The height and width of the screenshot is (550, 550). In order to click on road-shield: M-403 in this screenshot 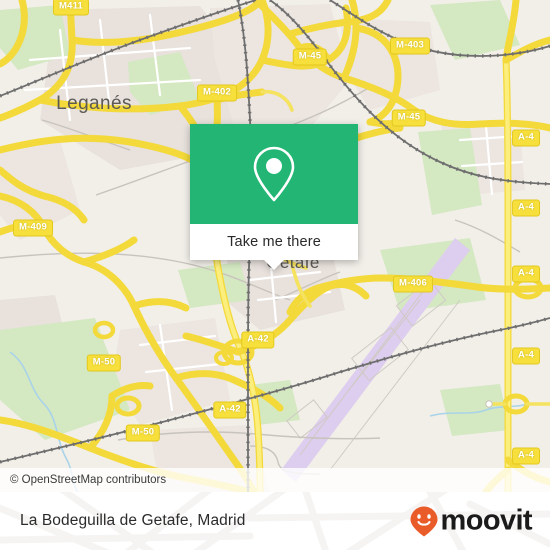, I will do `click(410, 46)`.